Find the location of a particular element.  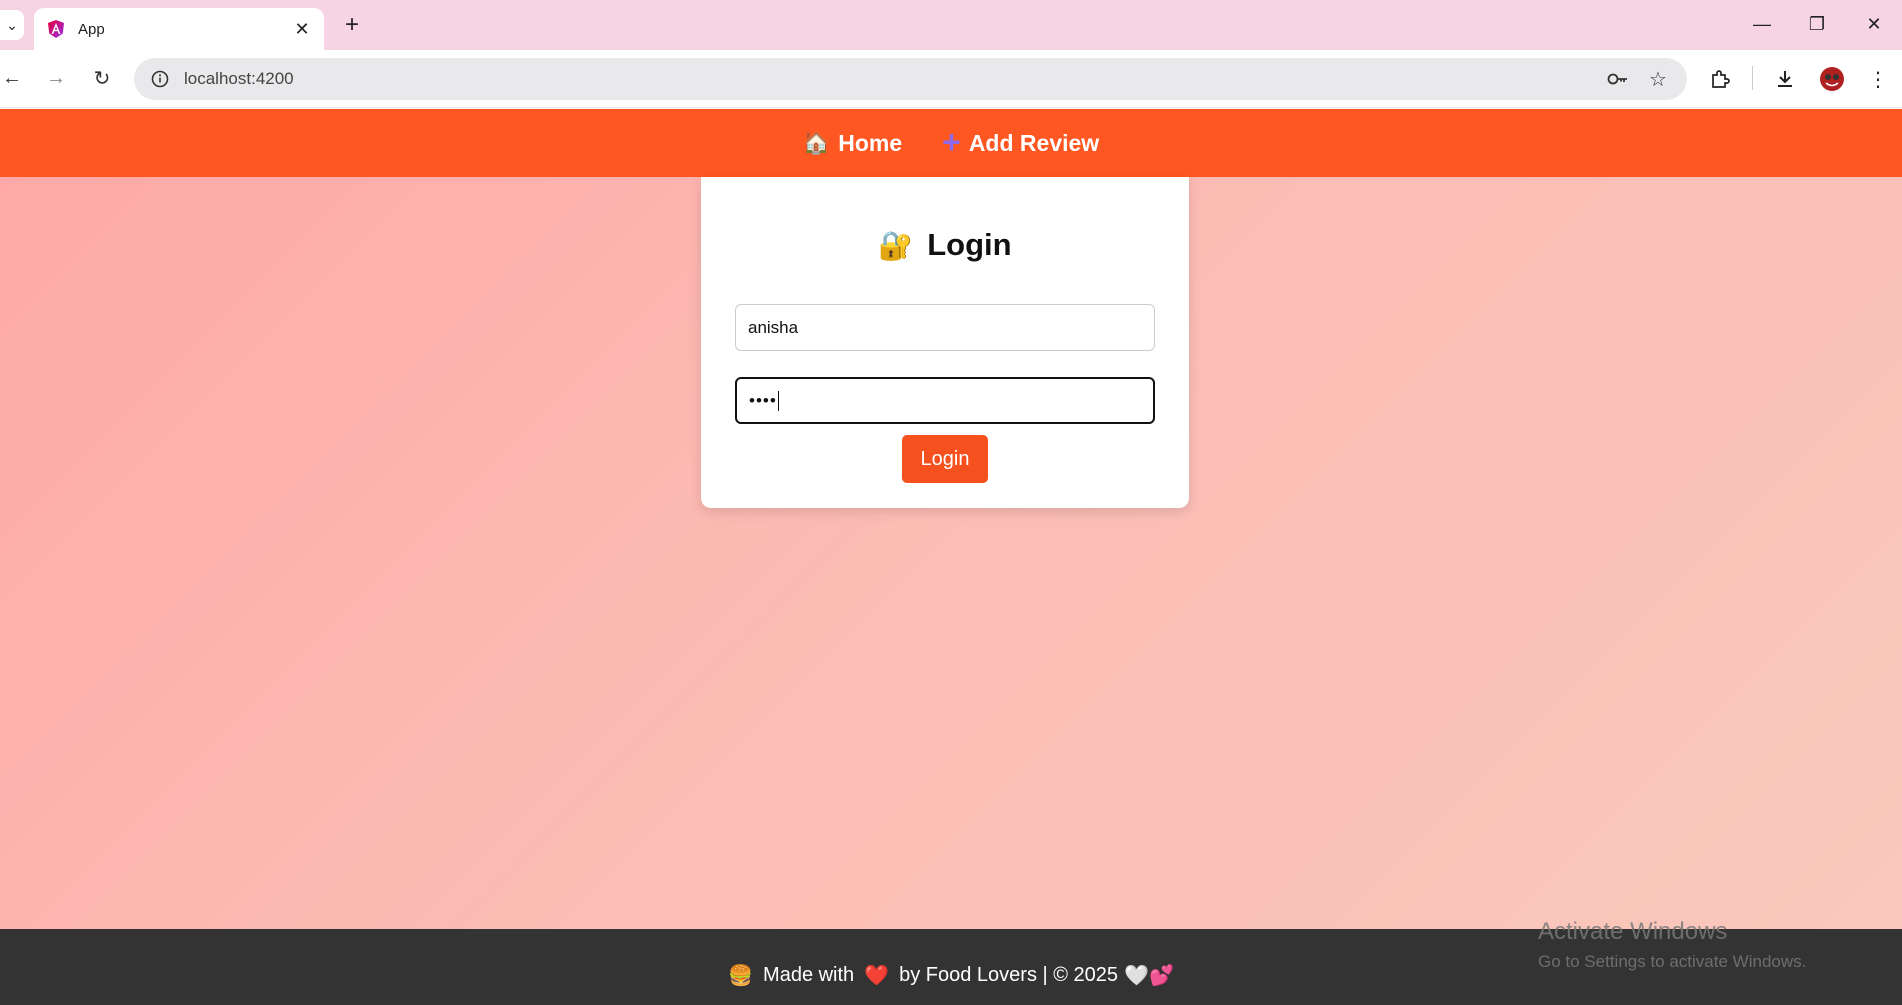

address-bar: localhost:4200 ☆ is located at coordinates (910, 79).